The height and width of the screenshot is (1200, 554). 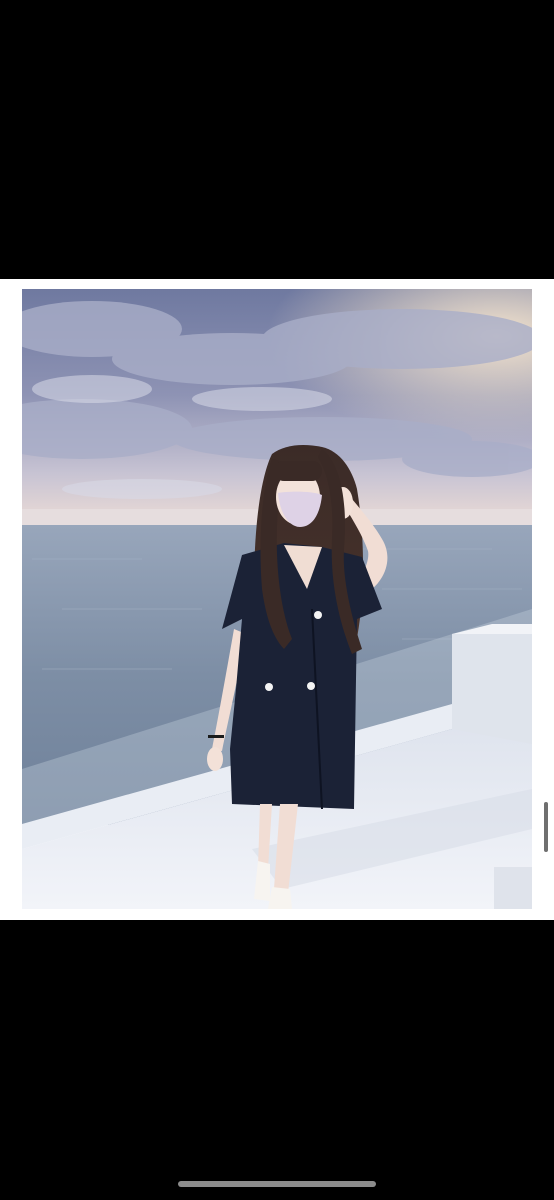 What do you see at coordinates (215, 759) in the screenshot?
I see `hanging-hand` at bounding box center [215, 759].